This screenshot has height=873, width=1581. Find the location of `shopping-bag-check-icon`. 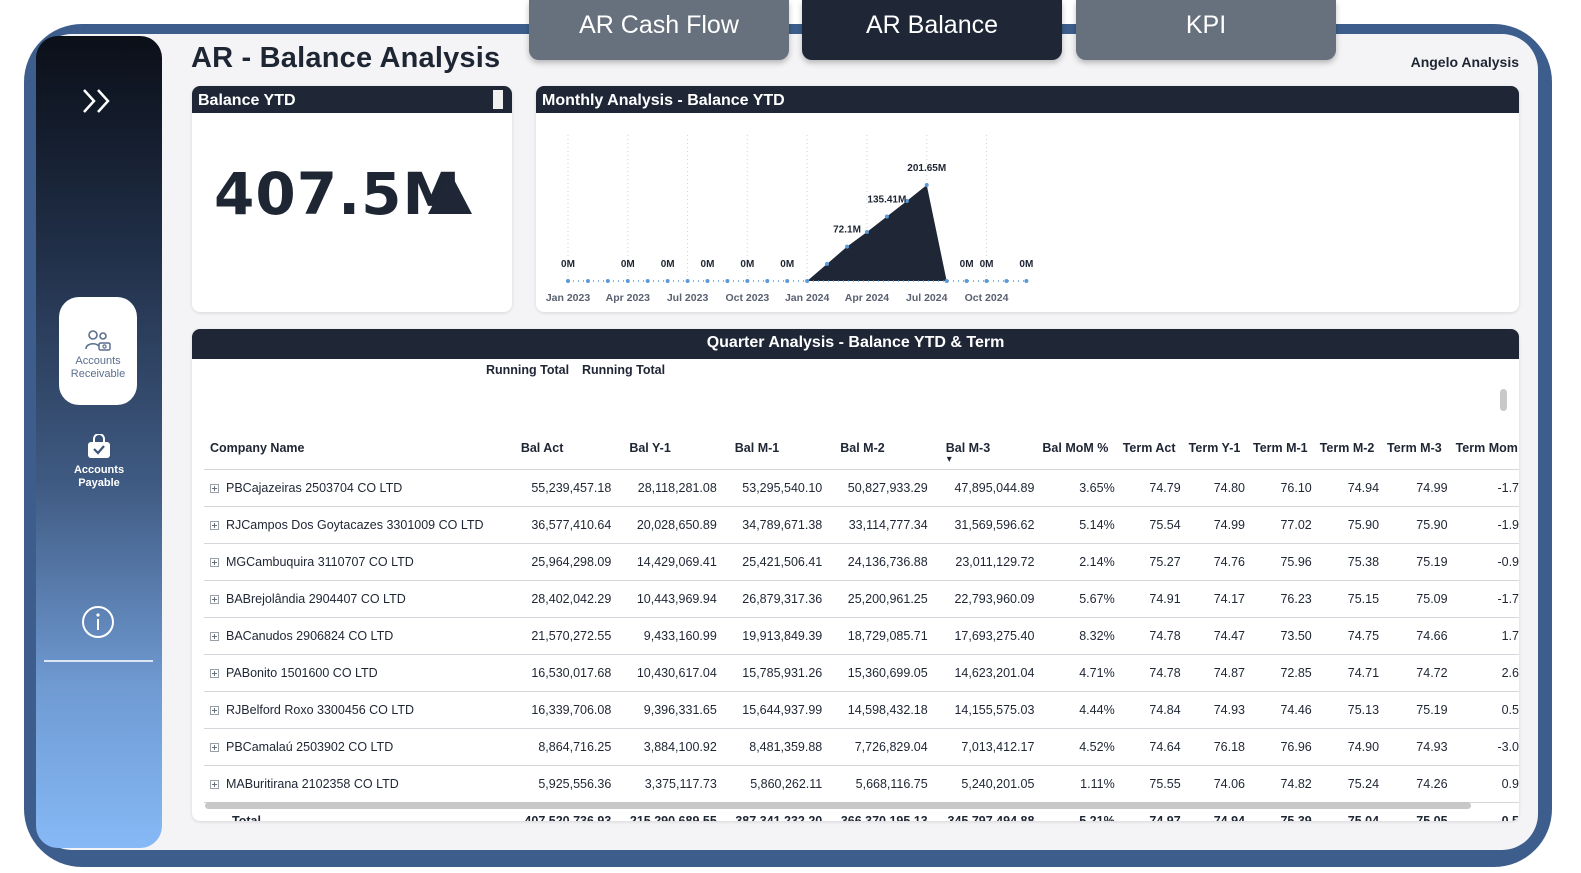

shopping-bag-check-icon is located at coordinates (99, 446).